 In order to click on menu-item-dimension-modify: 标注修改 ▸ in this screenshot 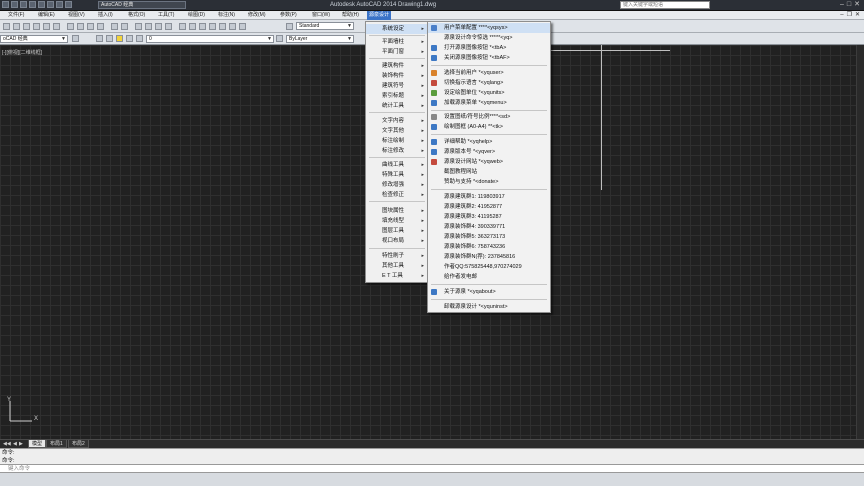, I will do `click(397, 151)`.